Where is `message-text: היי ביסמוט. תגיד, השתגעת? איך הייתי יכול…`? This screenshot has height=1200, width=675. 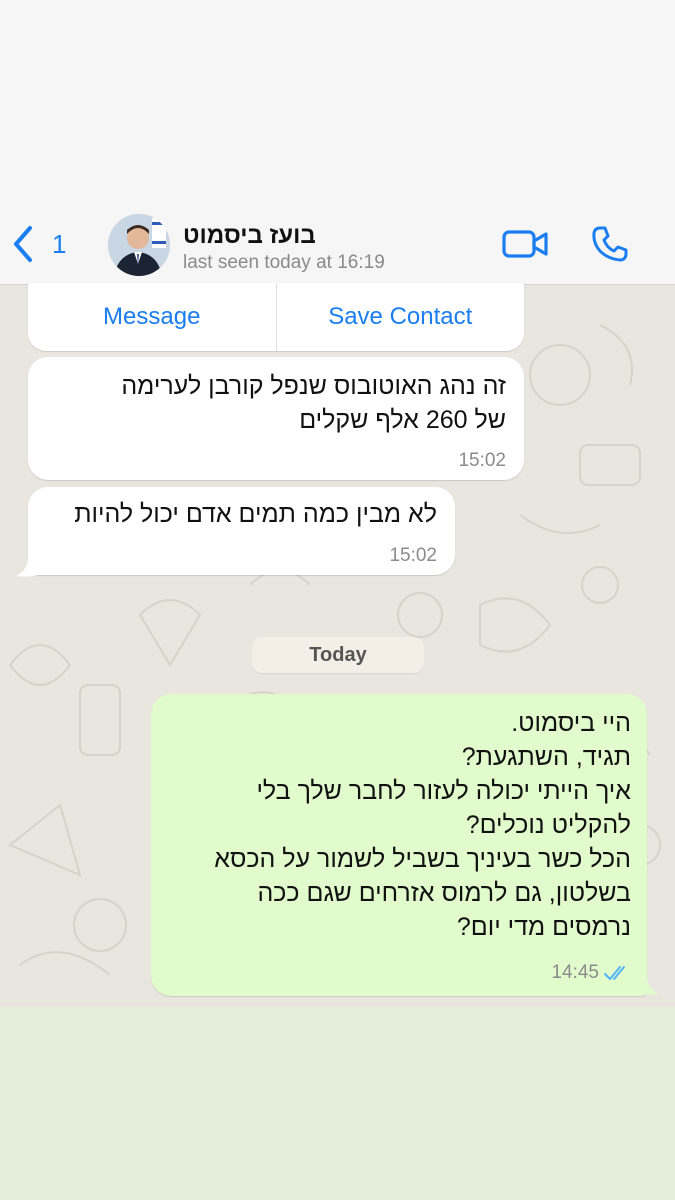 message-text: היי ביסמוט. תגיד, השתגעת? איך הייתי יכול… is located at coordinates (422, 825).